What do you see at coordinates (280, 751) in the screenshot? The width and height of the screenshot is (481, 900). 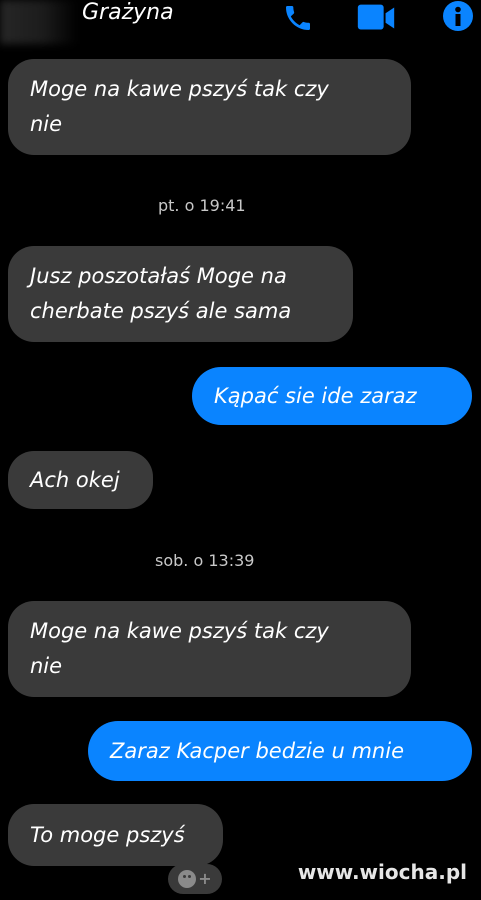 I see `outgoing-message: Zaraz Kacper bedzie u mnie` at bounding box center [280, 751].